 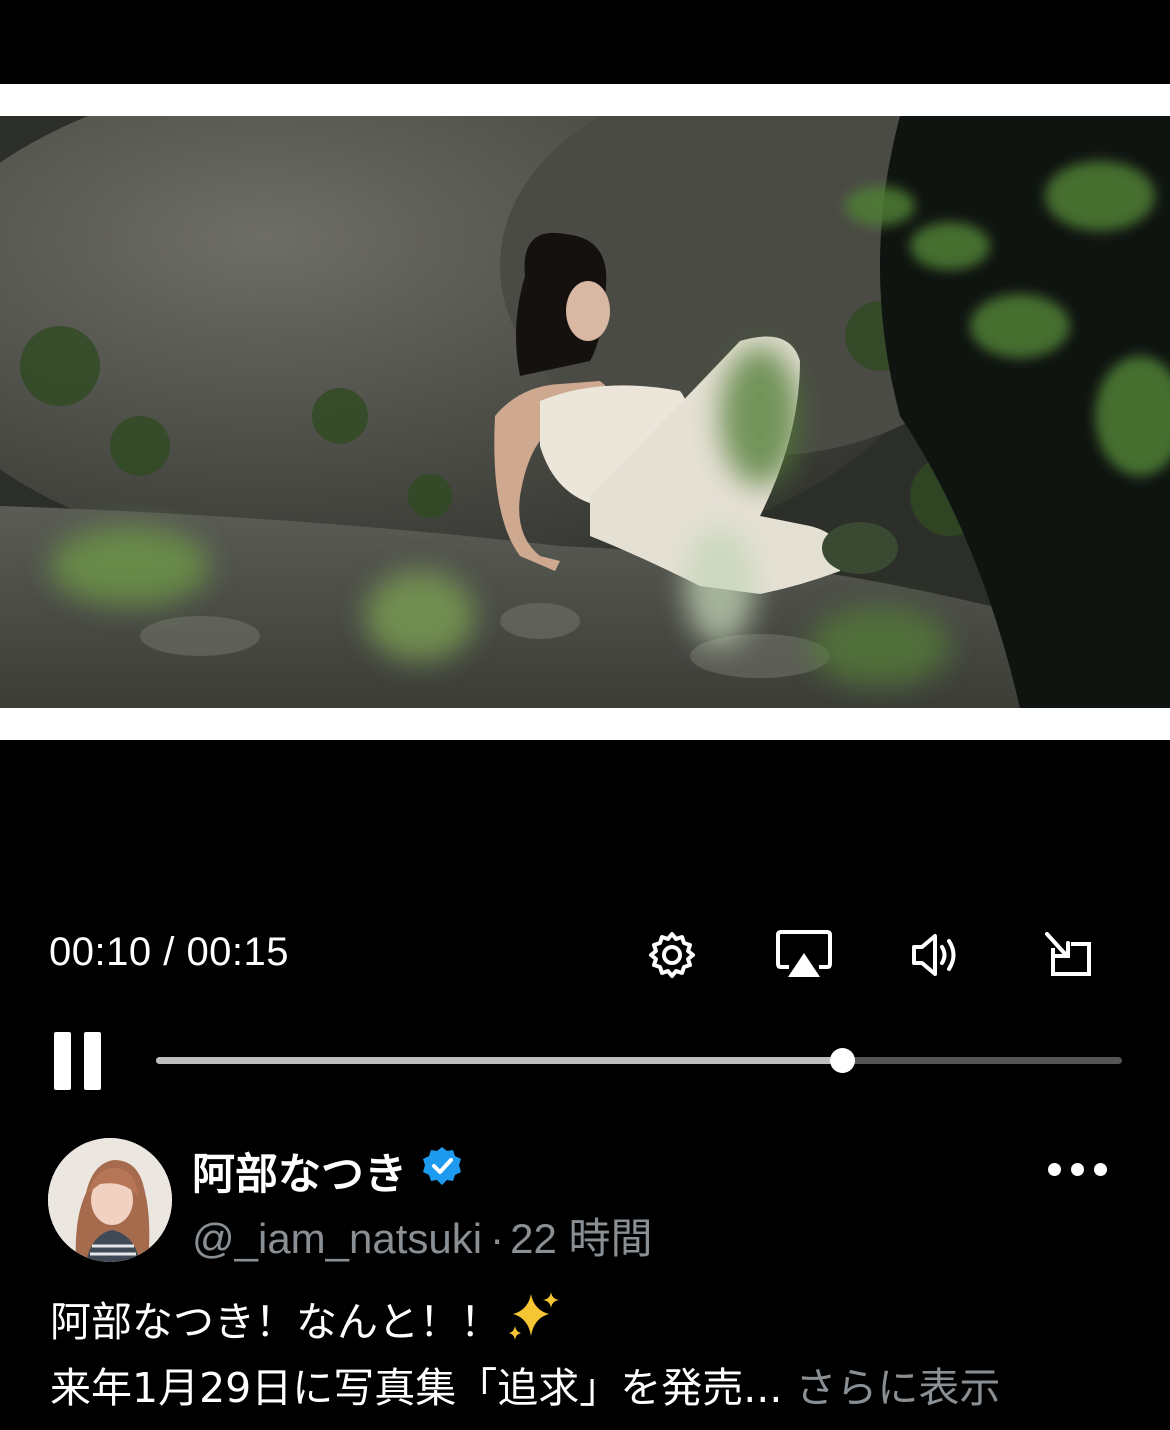 I want to click on gear-icon, so click(x=672, y=955).